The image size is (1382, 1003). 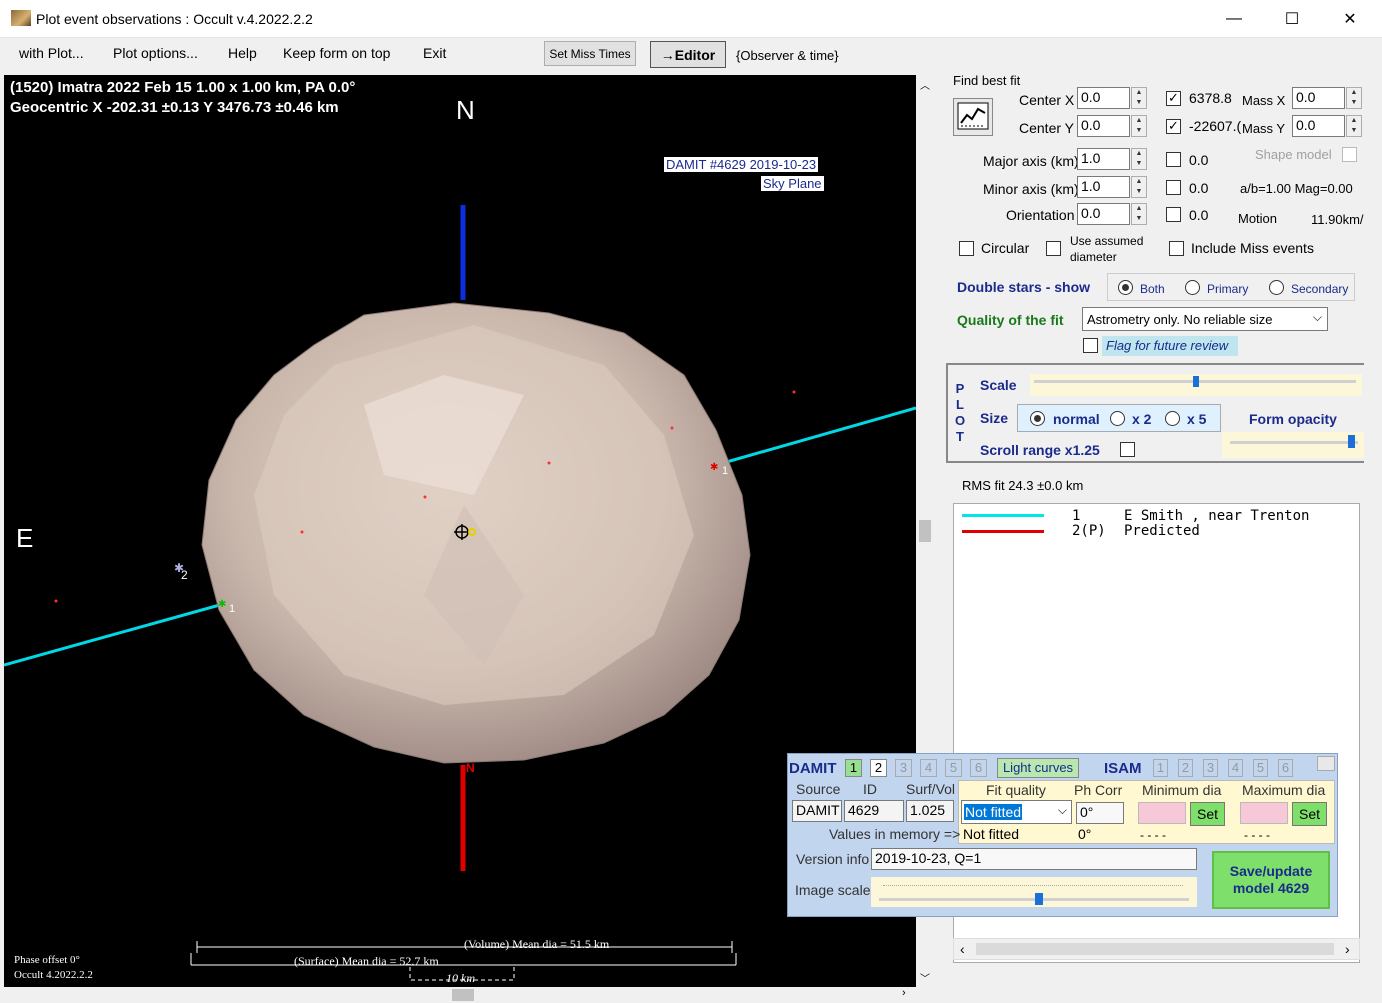 I want to click on minor-fix-checkbox, so click(x=1173, y=187).